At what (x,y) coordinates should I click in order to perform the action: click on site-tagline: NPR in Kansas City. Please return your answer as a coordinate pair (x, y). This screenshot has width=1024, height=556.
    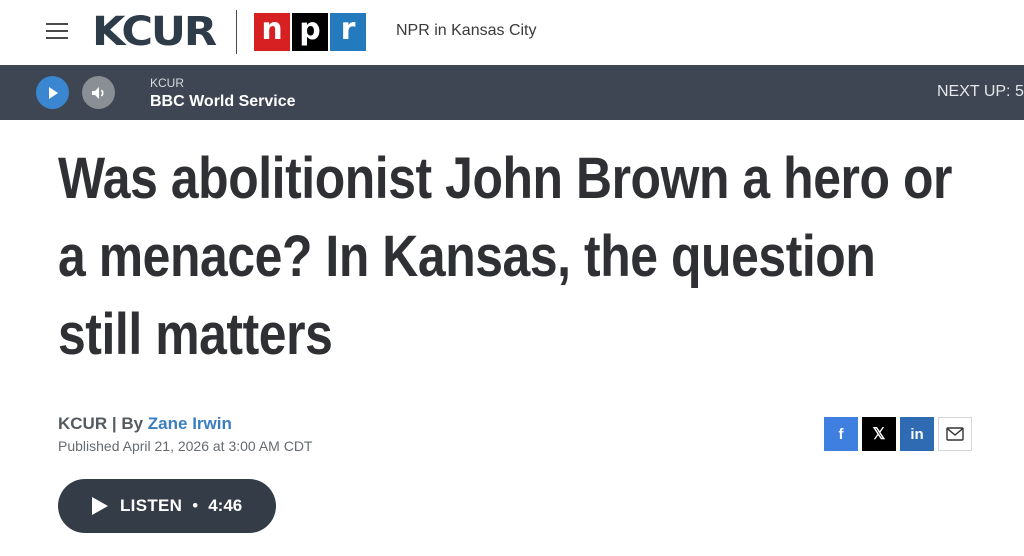
    Looking at the image, I should click on (466, 30).